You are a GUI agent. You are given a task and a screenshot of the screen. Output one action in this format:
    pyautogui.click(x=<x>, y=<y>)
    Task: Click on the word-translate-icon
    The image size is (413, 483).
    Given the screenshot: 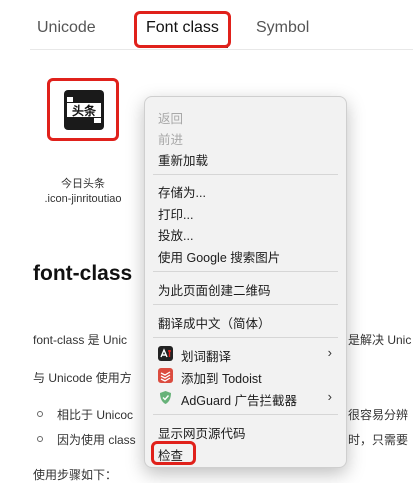 What is the action you would take?
    pyautogui.click(x=165, y=353)
    